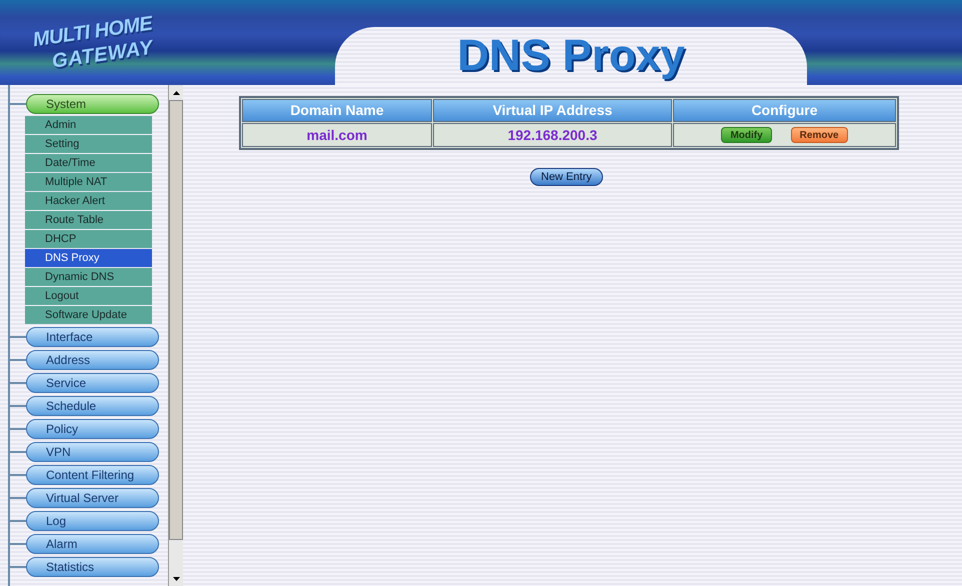 The height and width of the screenshot is (586, 962). Describe the element at coordinates (176, 320) in the screenshot. I see `scrollbar-thumb` at that location.